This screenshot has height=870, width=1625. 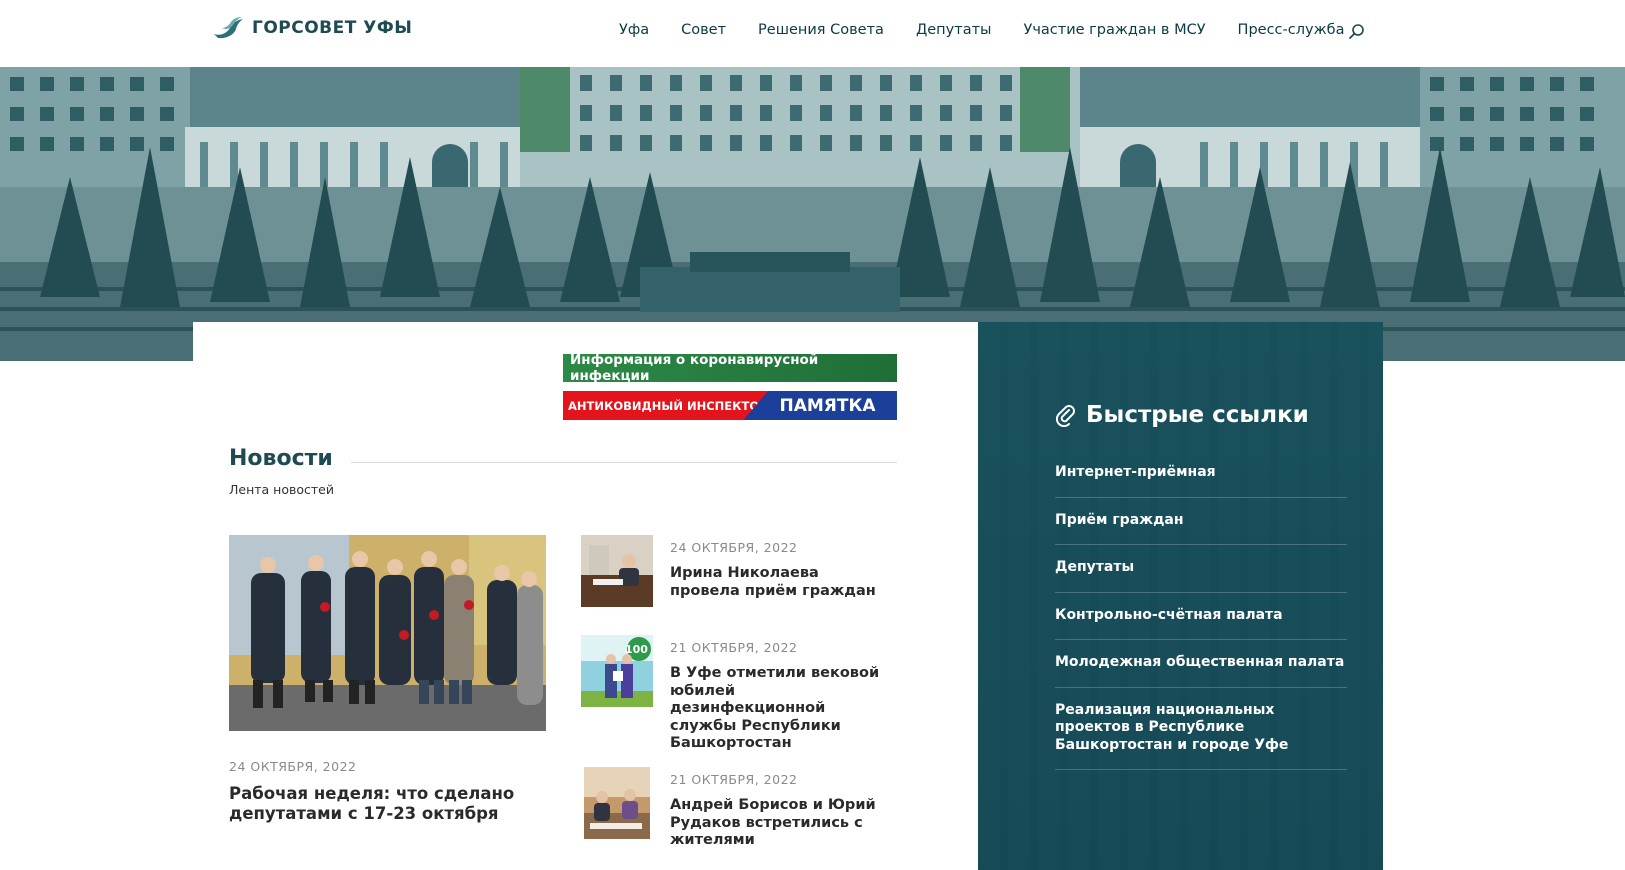 What do you see at coordinates (281, 458) in the screenshot?
I see `news-section-title: Новости` at bounding box center [281, 458].